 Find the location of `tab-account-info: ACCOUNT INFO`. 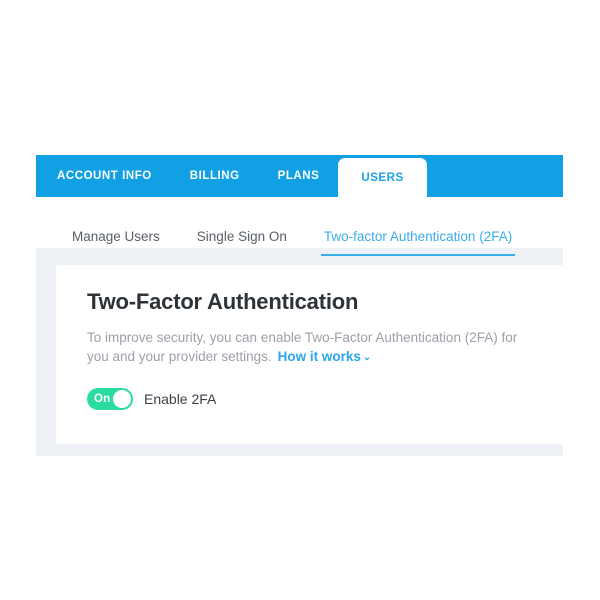

tab-account-info: ACCOUNT INFO is located at coordinates (104, 176).